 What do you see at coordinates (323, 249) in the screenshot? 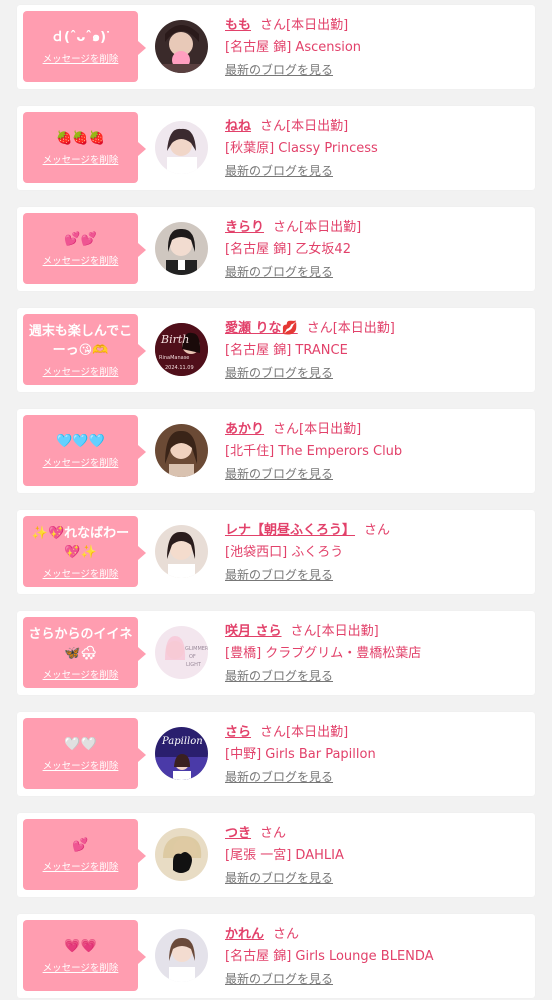
I see `shop-name: 乙女坂42` at bounding box center [323, 249].